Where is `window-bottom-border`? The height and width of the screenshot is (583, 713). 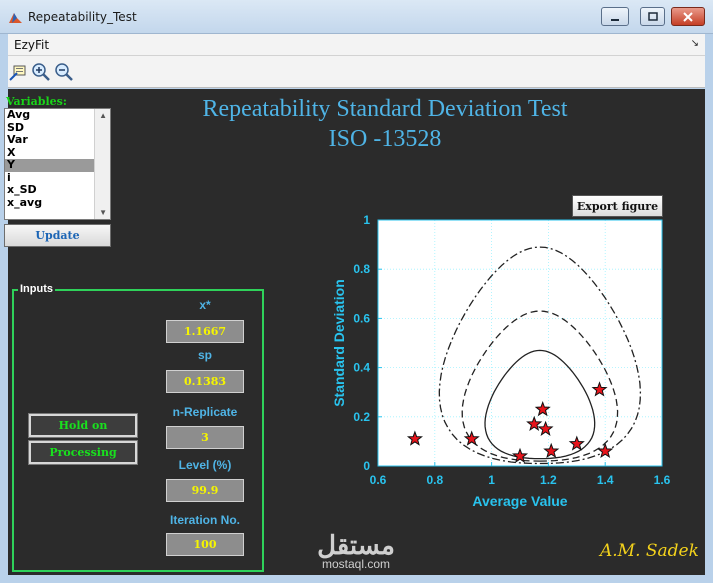
window-bottom-border is located at coordinates (356, 579).